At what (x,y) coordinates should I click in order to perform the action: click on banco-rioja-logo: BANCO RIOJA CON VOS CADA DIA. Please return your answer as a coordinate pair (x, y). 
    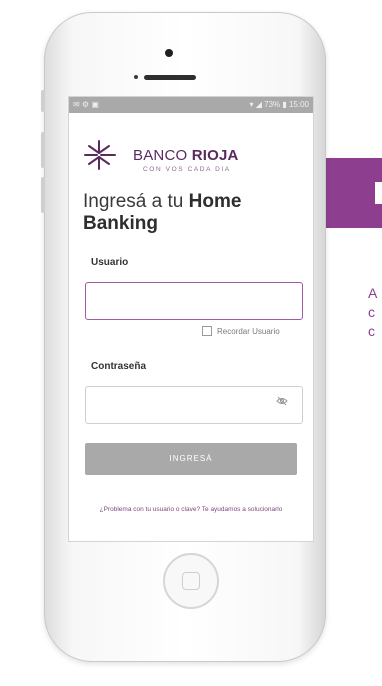
    Looking at the image, I should click on (163, 155).